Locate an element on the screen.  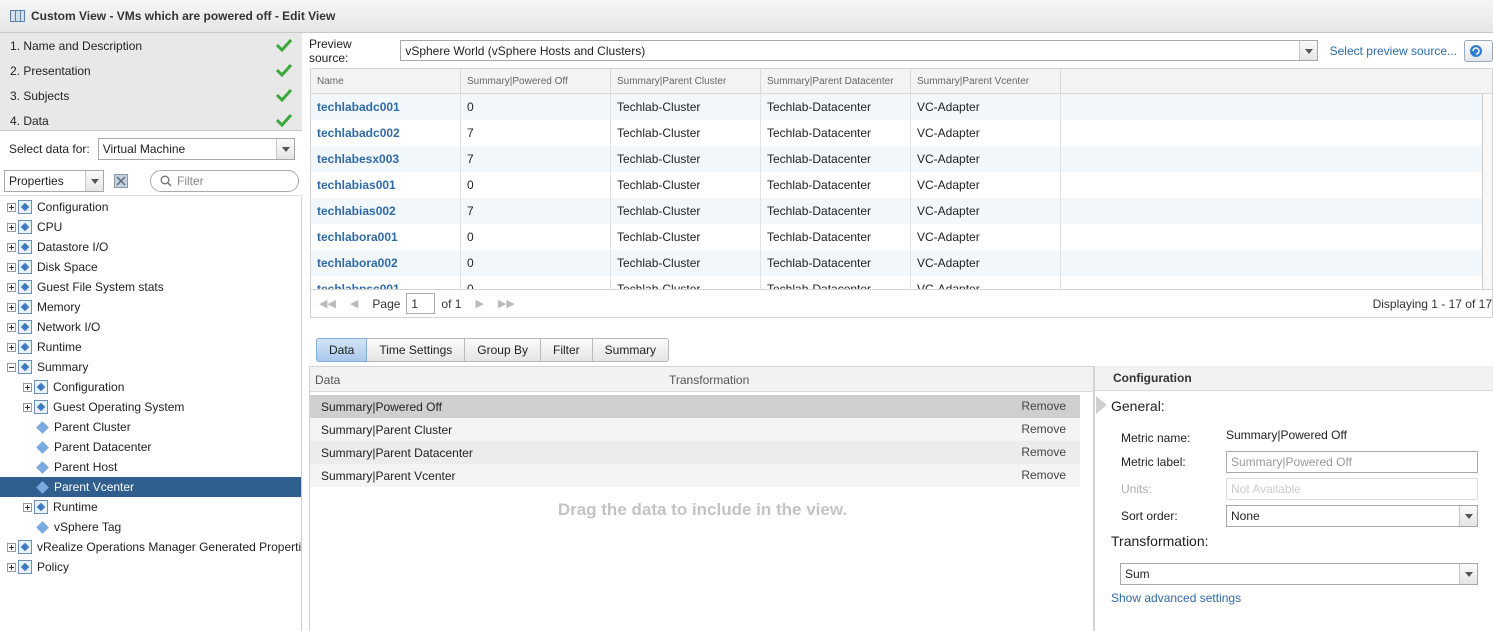
prev-page-icon: ◀ is located at coordinates (354, 303).